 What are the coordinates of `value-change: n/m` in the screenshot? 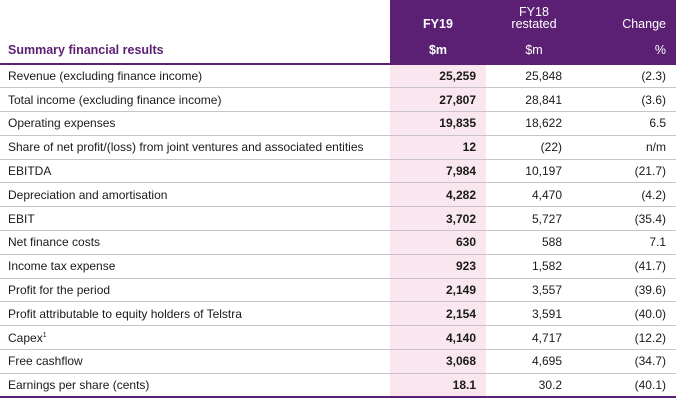 It's located at (629, 147).